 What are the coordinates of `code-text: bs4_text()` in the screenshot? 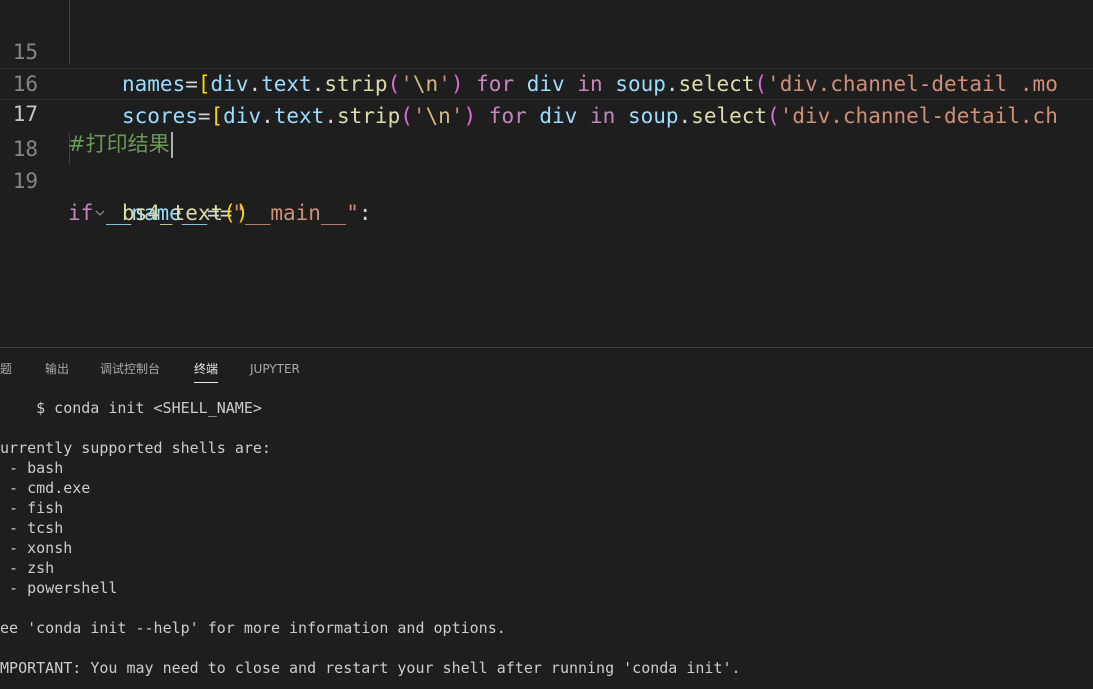 It's located at (185, 213).